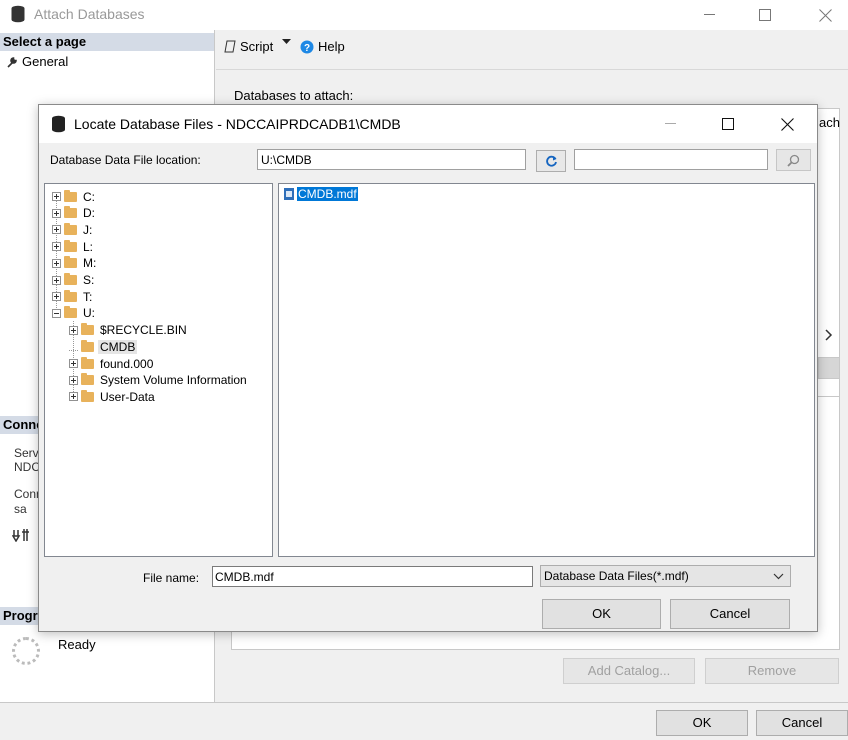  I want to click on script-label: Script, so click(257, 46).